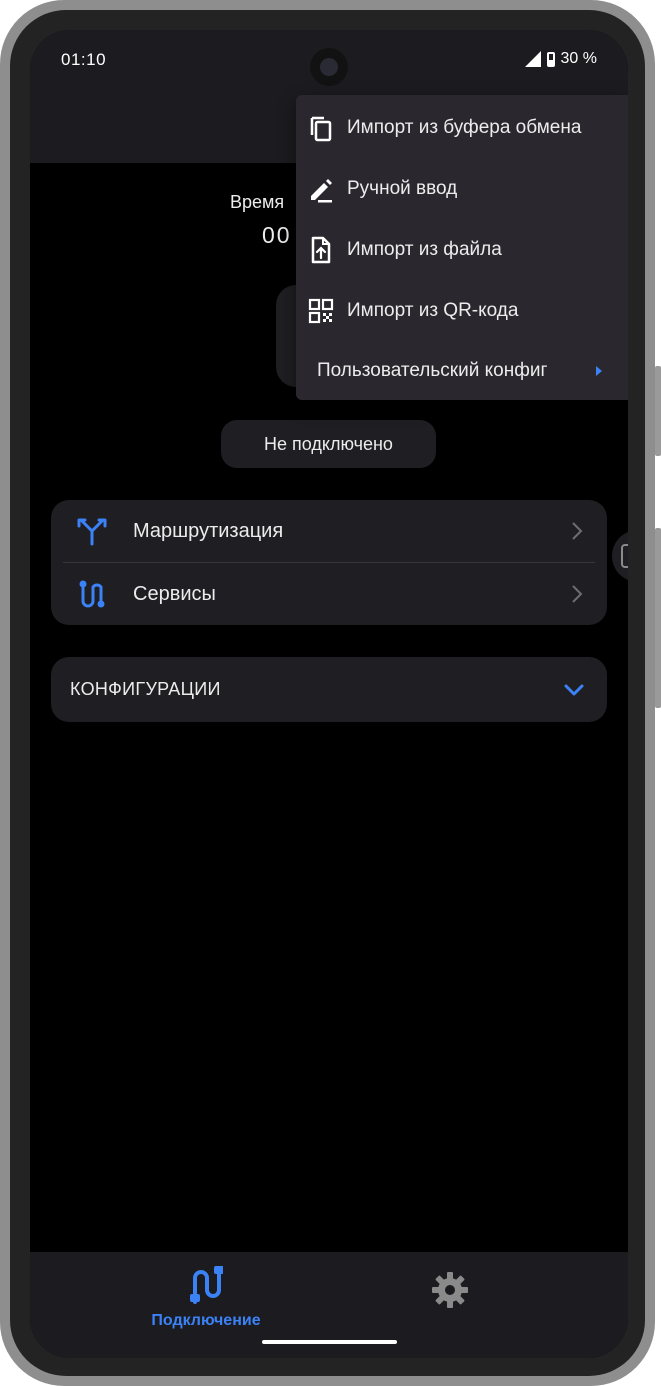 This screenshot has height=1386, width=661. Describe the element at coordinates (92, 594) in the screenshot. I see `services-path-icon` at that location.